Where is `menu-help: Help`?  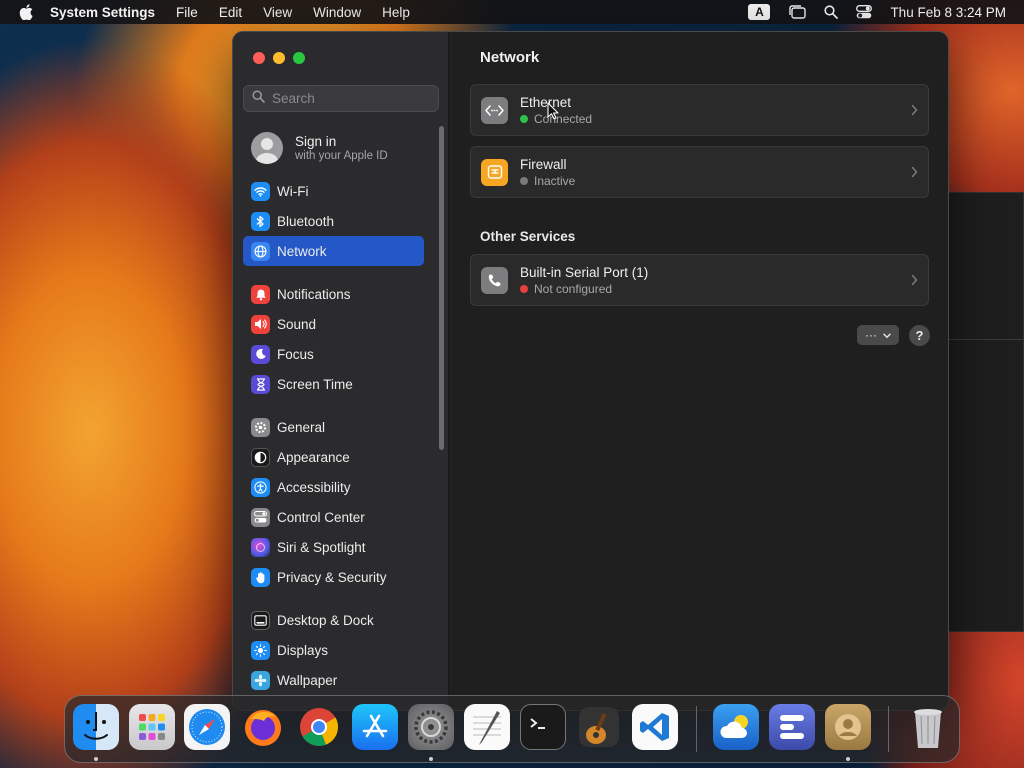
menu-help: Help is located at coordinates (396, 12).